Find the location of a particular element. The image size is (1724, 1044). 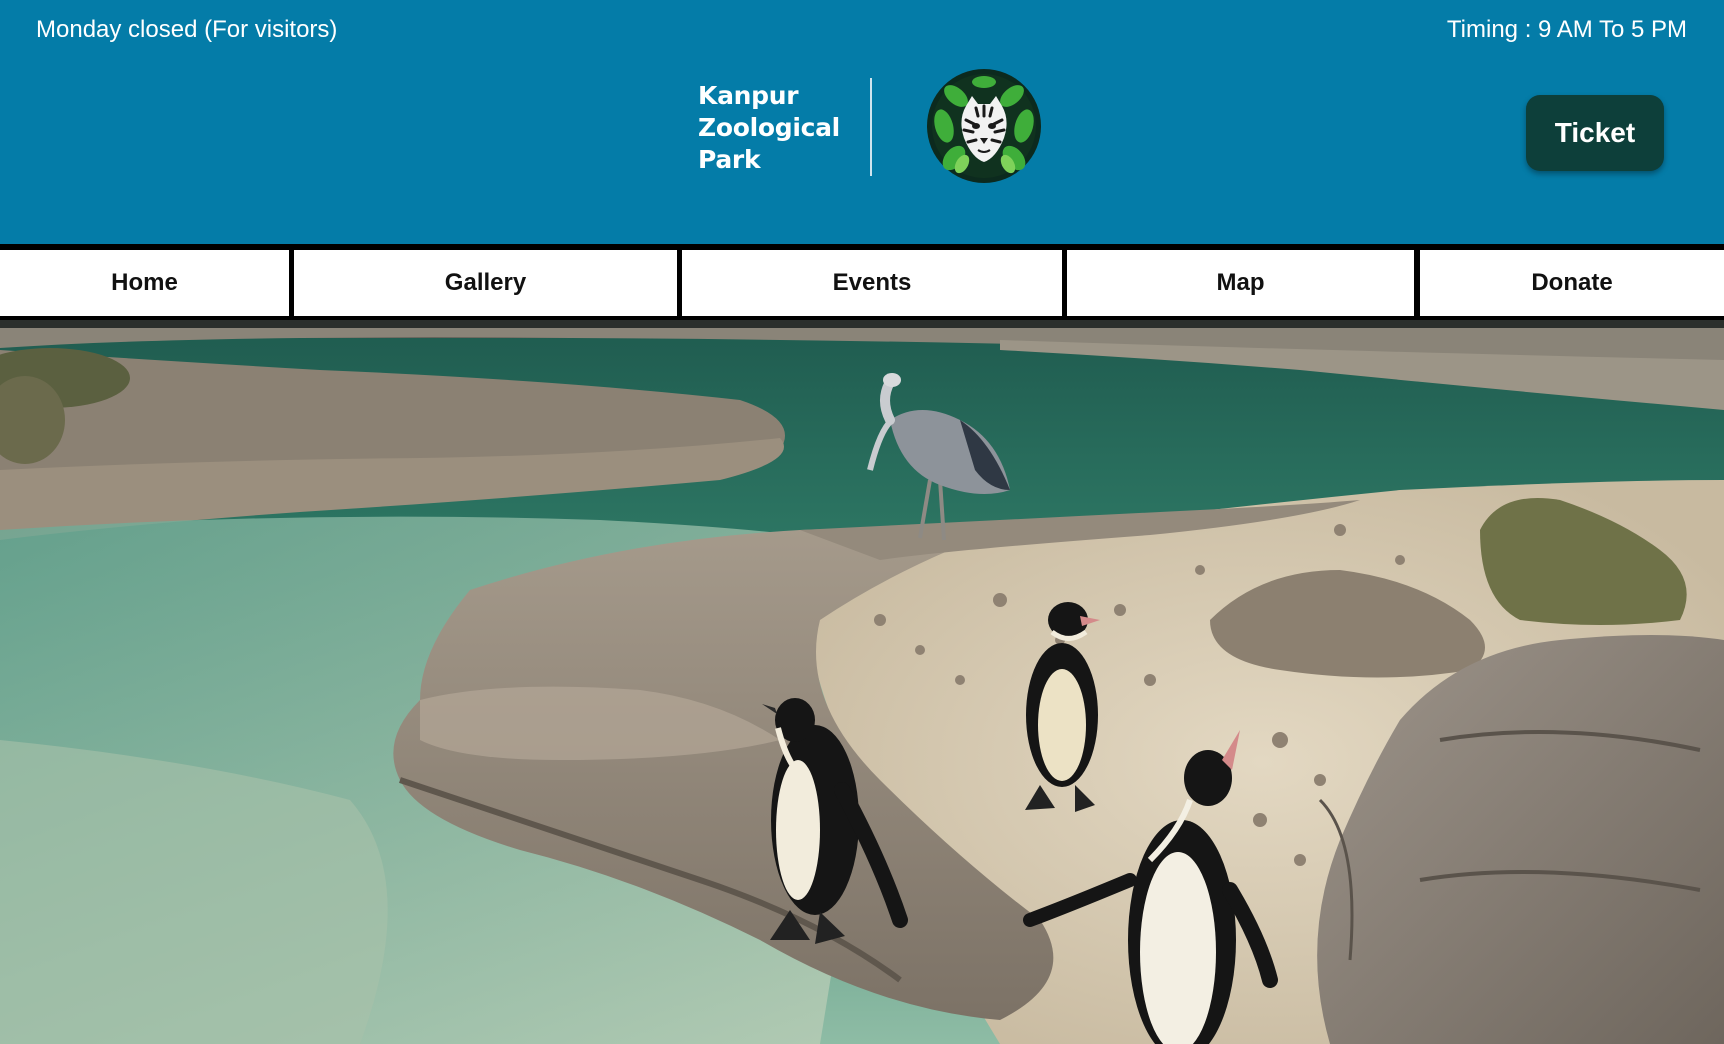

brand-divider is located at coordinates (871, 127).